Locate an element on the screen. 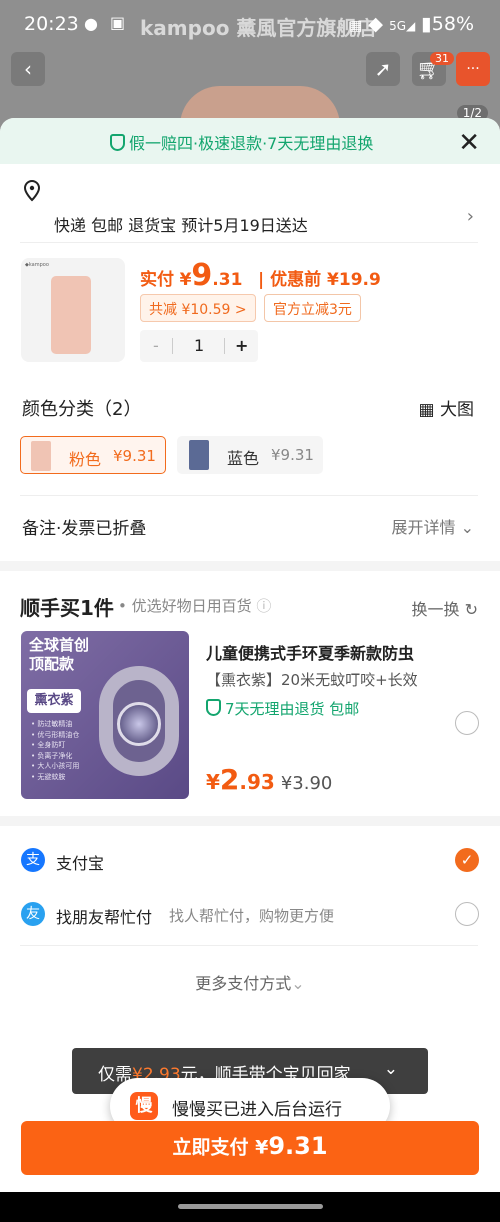  pay-now-amount: 9.31 is located at coordinates (298, 1146).